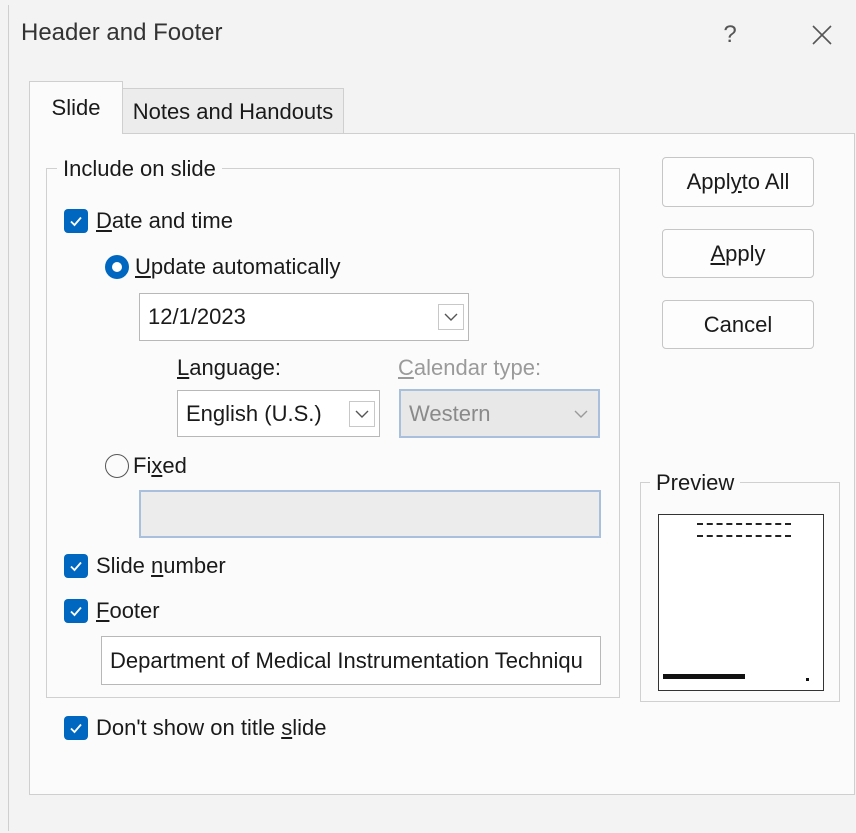 This screenshot has width=856, height=833. What do you see at coordinates (139, 169) in the screenshot?
I see `include-on-slide-legend: Include on slide` at bounding box center [139, 169].